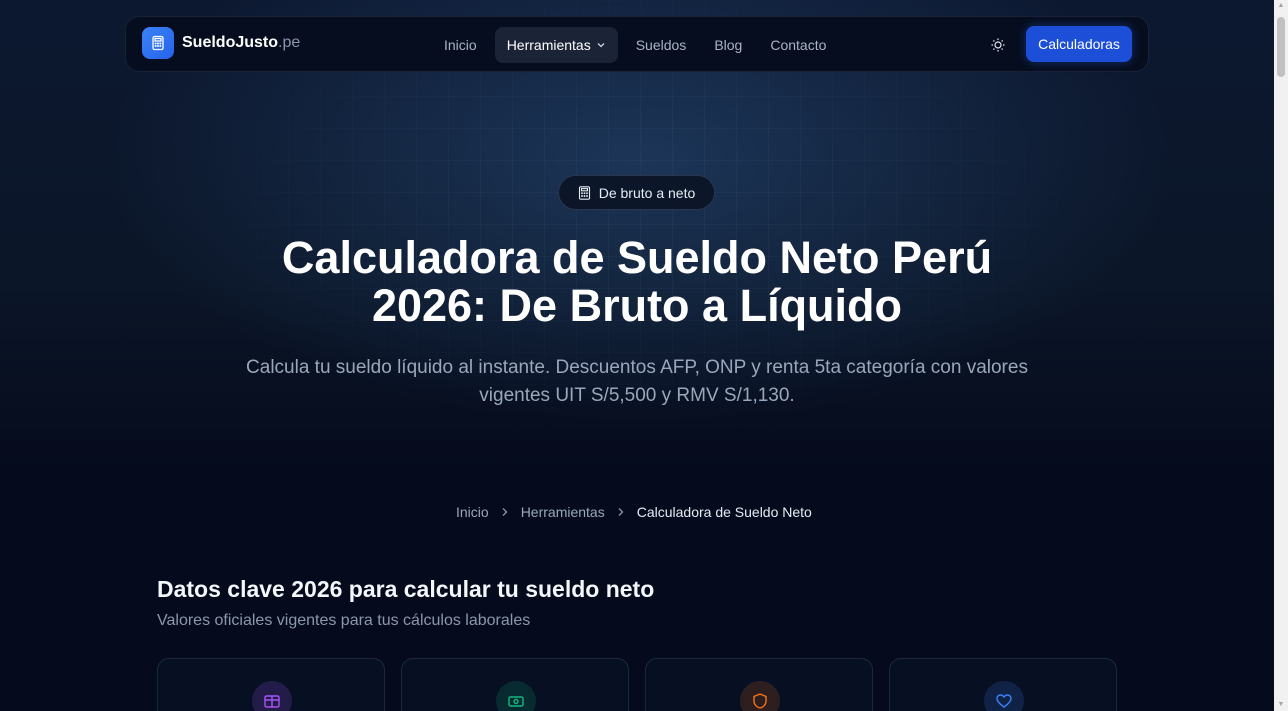  I want to click on hero-badge-label: De bruto a neto, so click(647, 192).